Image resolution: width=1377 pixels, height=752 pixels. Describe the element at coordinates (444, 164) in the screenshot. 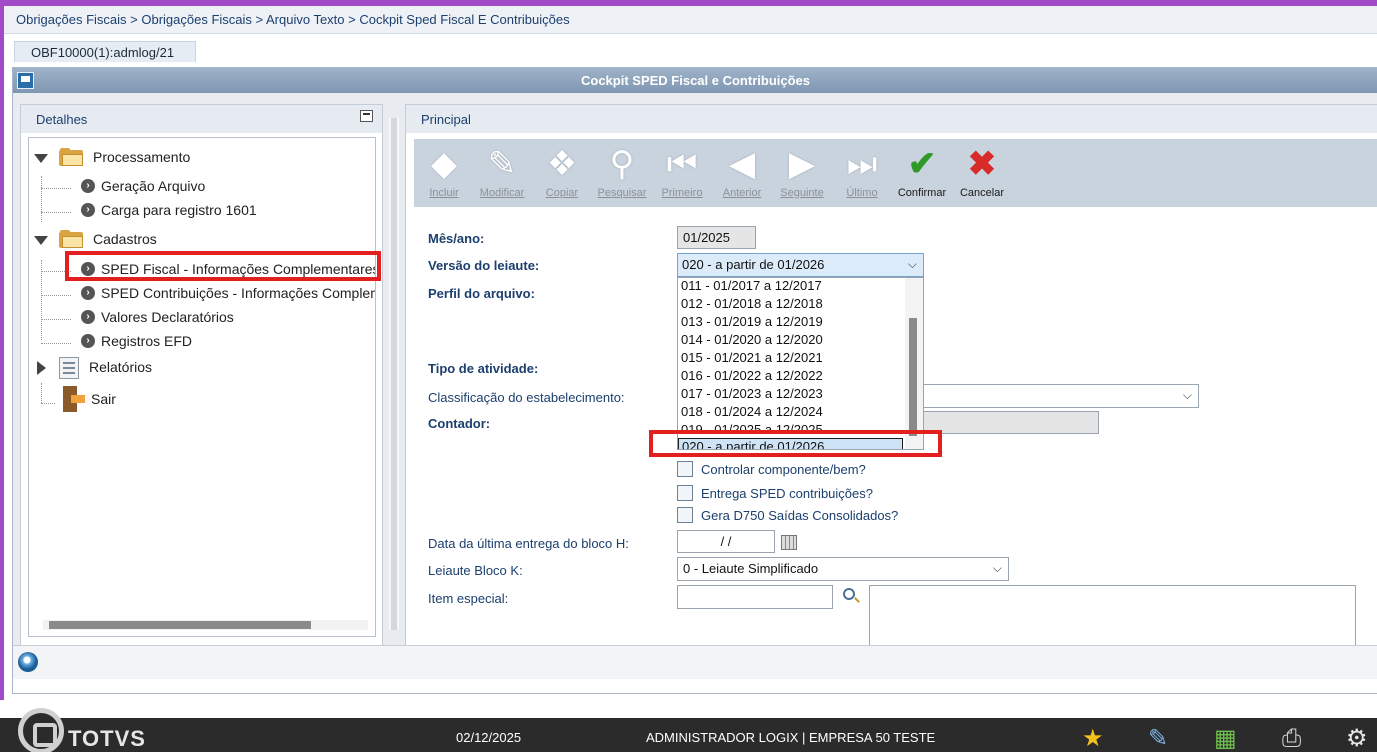

I see `add-icon: ◆` at that location.